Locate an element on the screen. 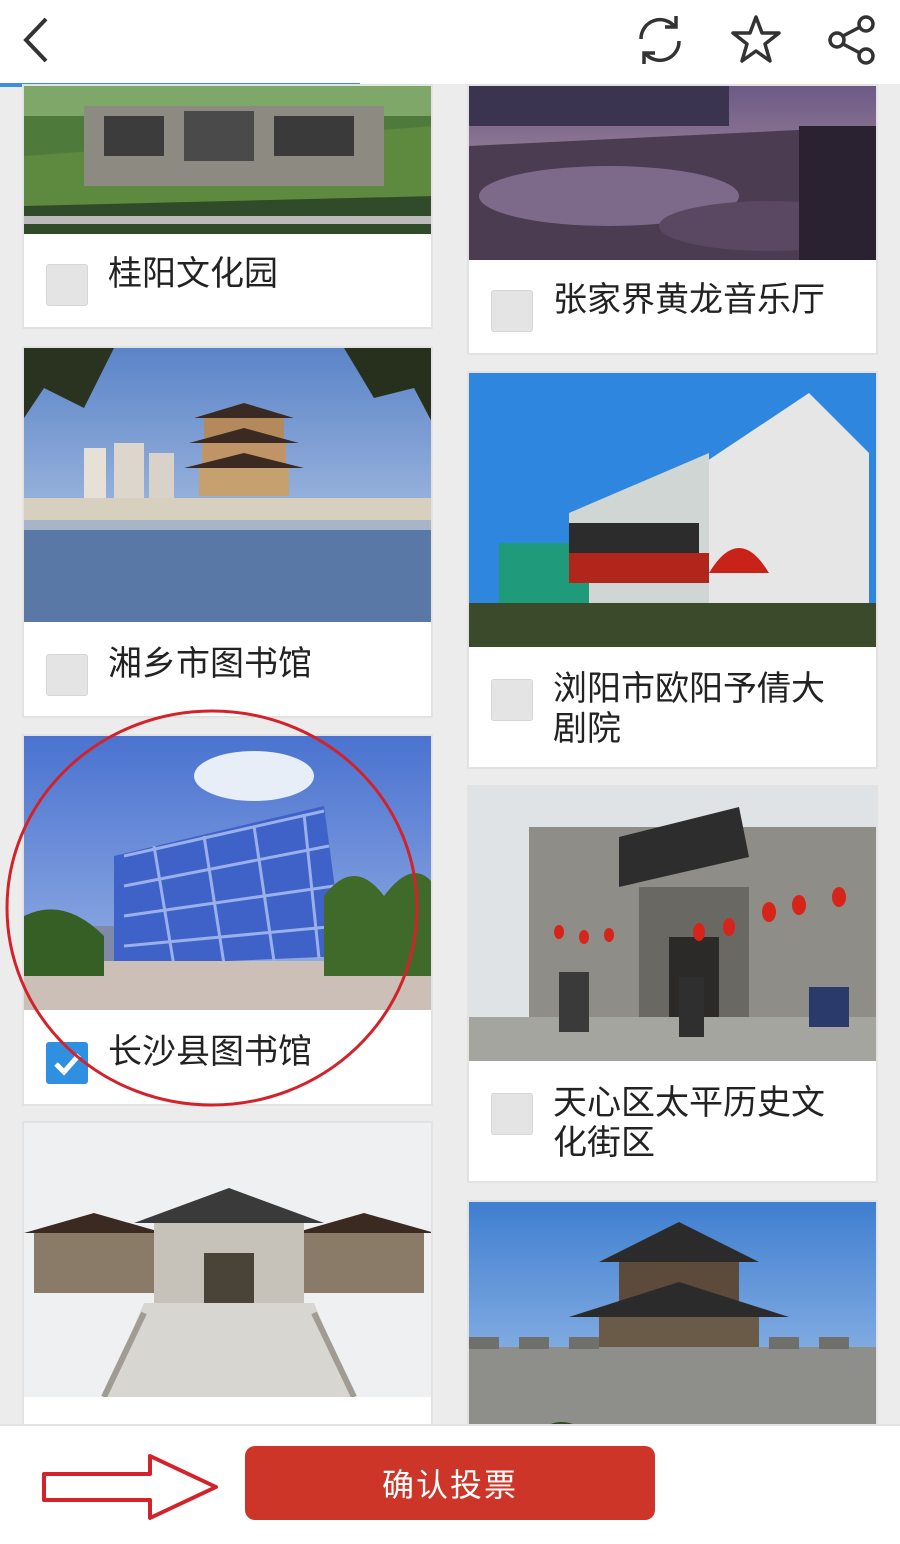 The image size is (900, 1544). refresh-icon is located at coordinates (660, 40).